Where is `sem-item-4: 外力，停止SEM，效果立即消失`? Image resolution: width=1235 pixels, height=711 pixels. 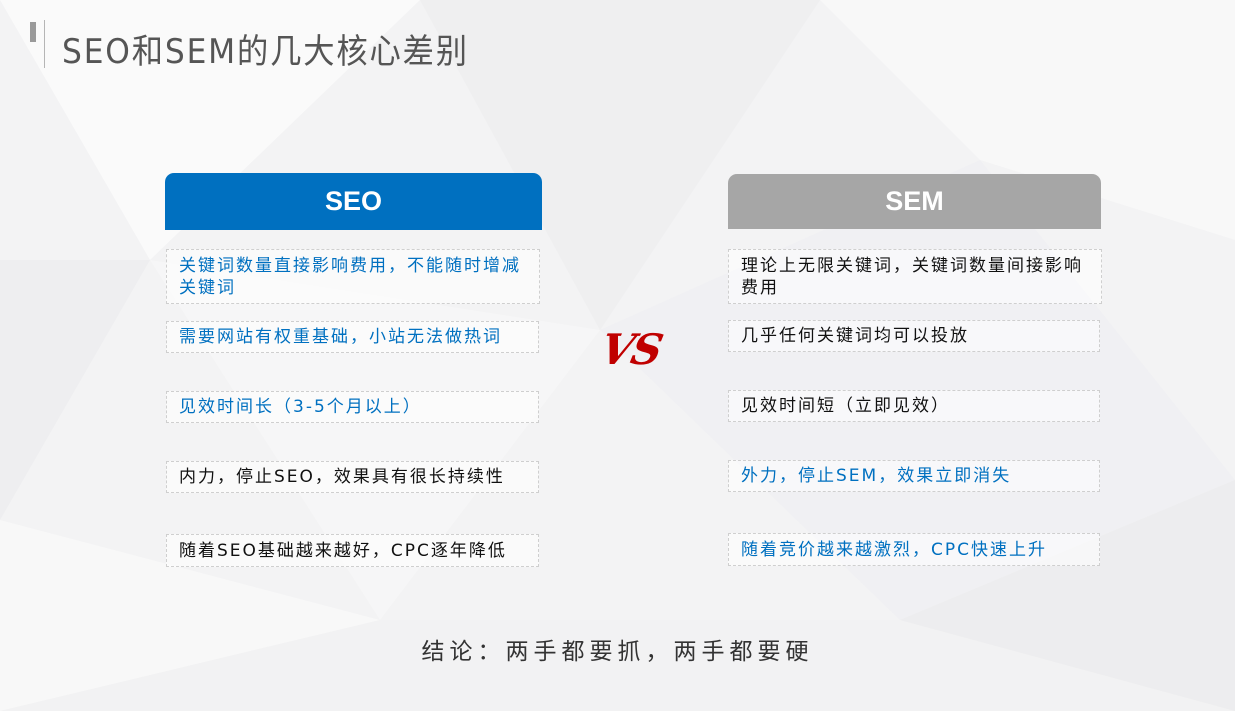 sem-item-4: 外力，停止SEM，效果立即消失 is located at coordinates (914, 476).